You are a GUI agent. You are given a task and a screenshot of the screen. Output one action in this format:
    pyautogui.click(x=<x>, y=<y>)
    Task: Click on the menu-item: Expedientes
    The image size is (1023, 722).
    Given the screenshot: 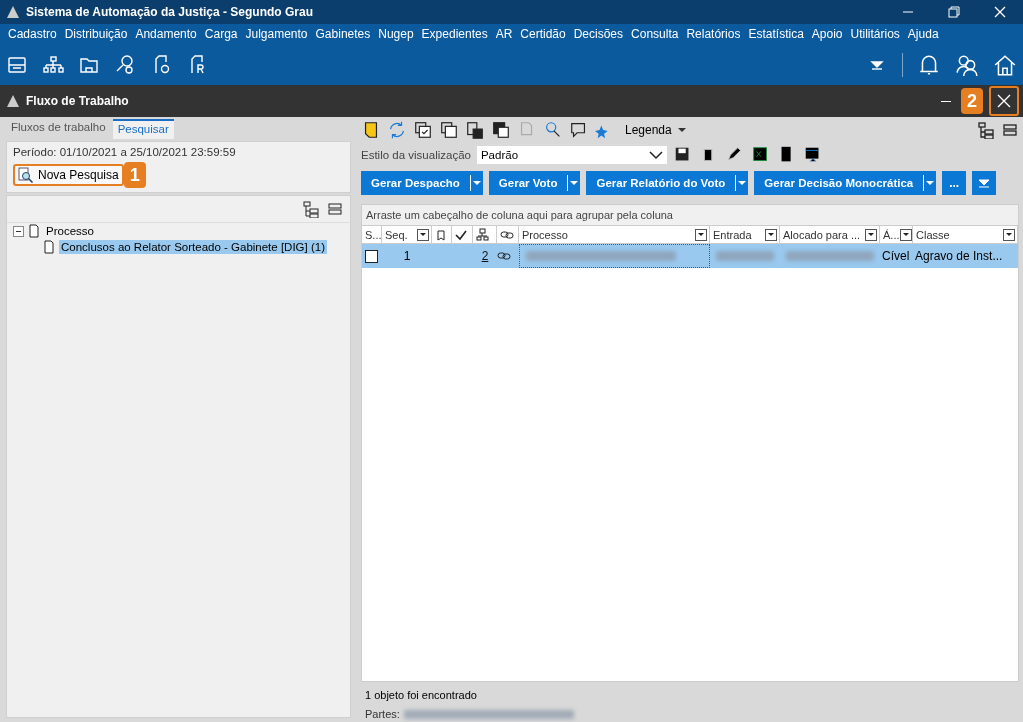 What is the action you would take?
    pyautogui.click(x=454, y=34)
    